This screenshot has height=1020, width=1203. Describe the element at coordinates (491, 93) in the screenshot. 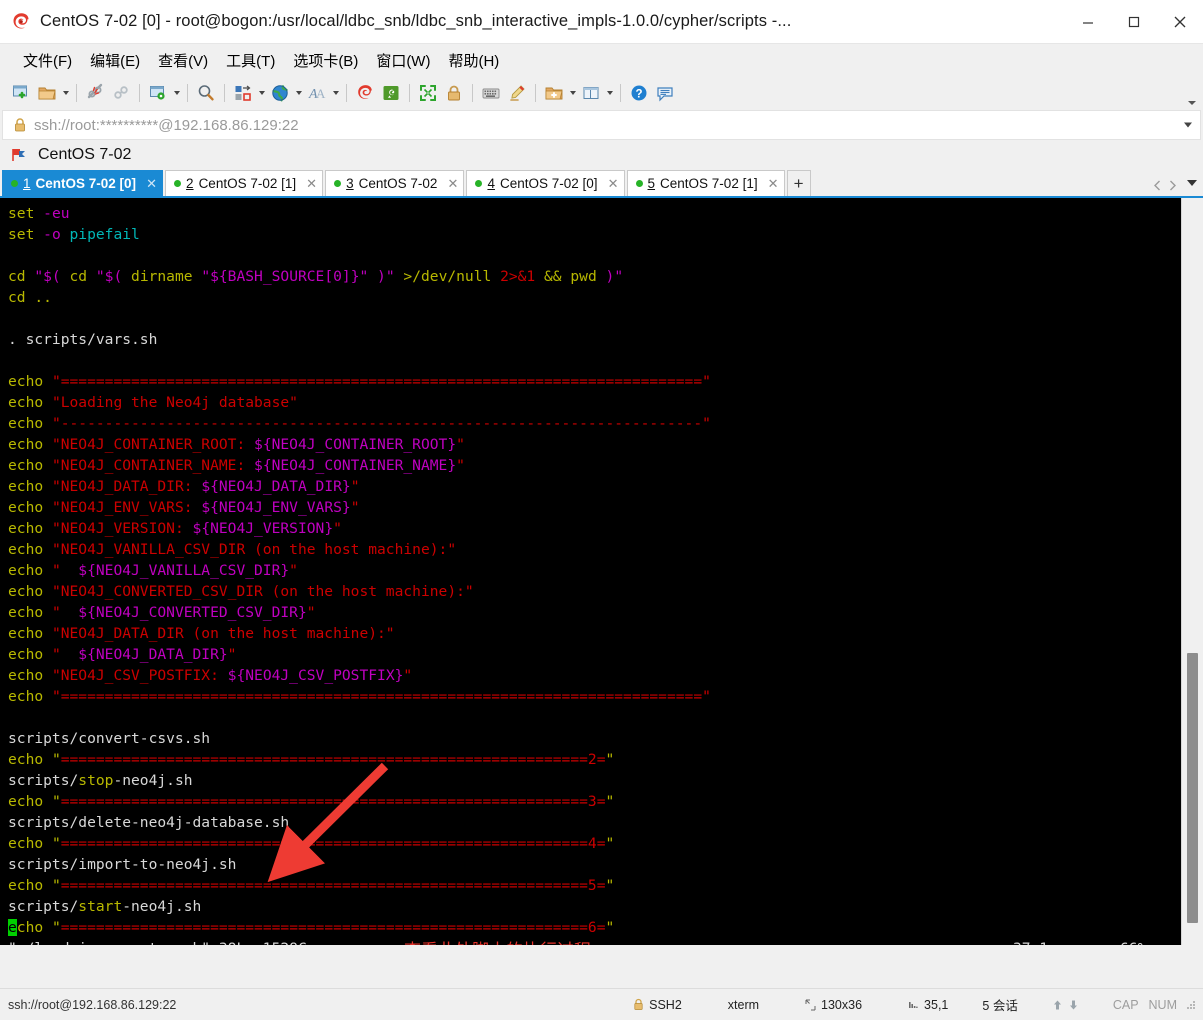

I see `keyboard-icon` at that location.